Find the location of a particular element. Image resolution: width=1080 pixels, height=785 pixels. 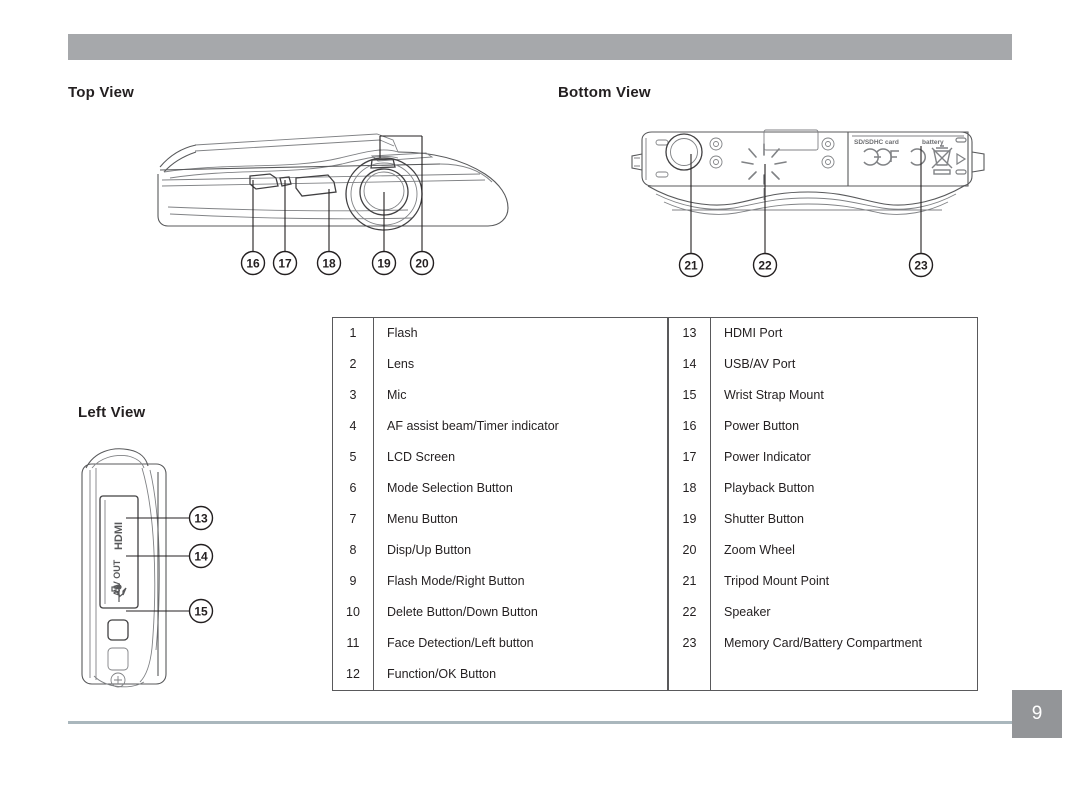

part-label: Flash Mode/Right Button is located at coordinates (456, 580).